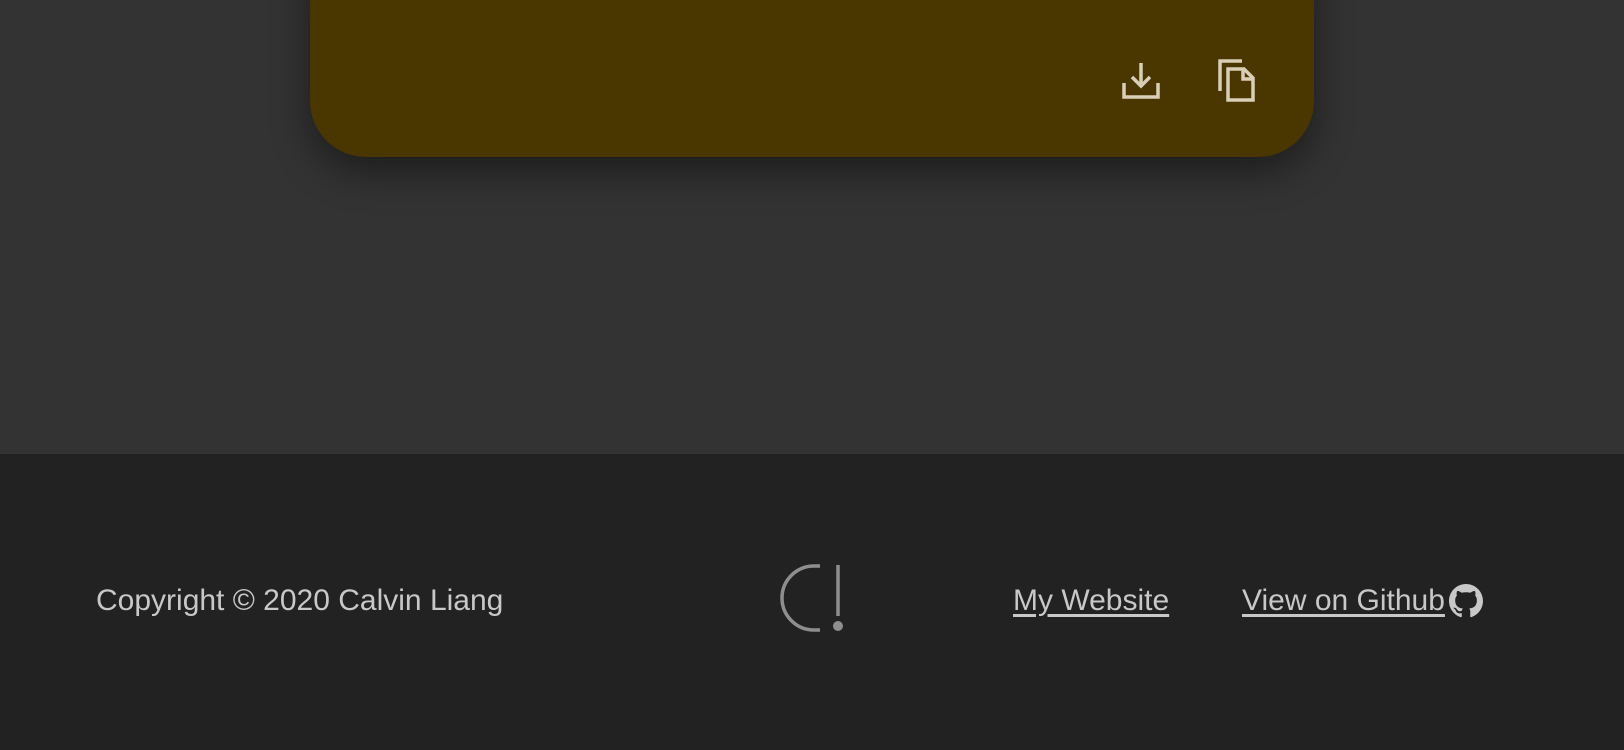  I want to click on logo-icon, so click(813, 598).